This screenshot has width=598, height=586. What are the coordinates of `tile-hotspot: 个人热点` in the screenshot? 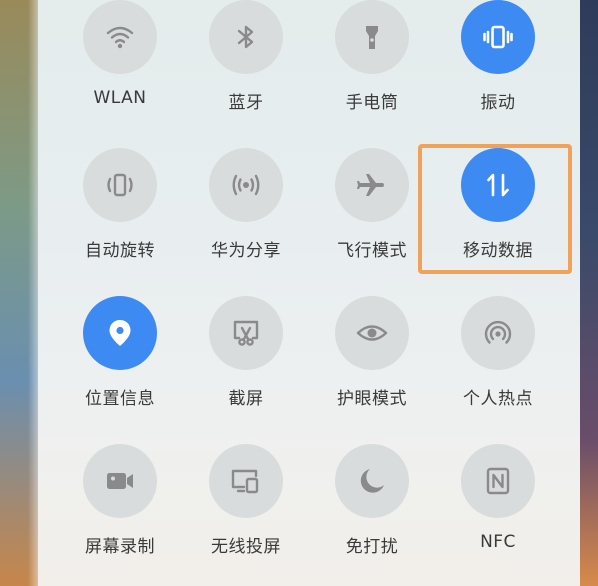 It's located at (498, 366).